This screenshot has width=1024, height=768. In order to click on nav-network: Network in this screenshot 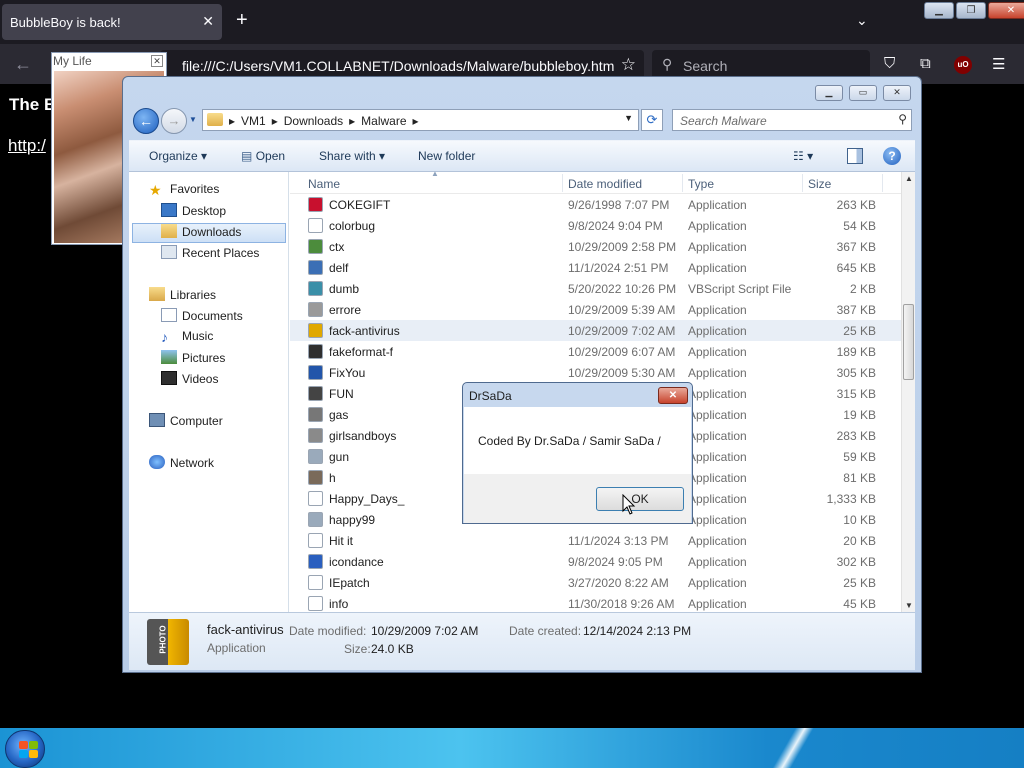, I will do `click(181, 465)`.